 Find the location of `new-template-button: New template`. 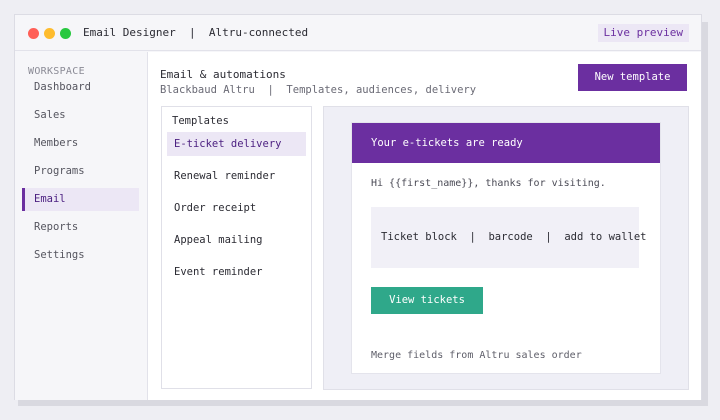

new-template-button: New template is located at coordinates (632, 77).